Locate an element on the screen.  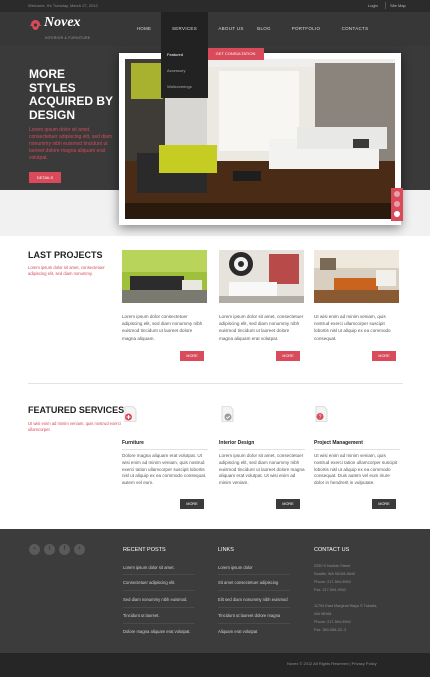
contact-line: Phone: 217-594-9943 is located at coordinates (332, 582).